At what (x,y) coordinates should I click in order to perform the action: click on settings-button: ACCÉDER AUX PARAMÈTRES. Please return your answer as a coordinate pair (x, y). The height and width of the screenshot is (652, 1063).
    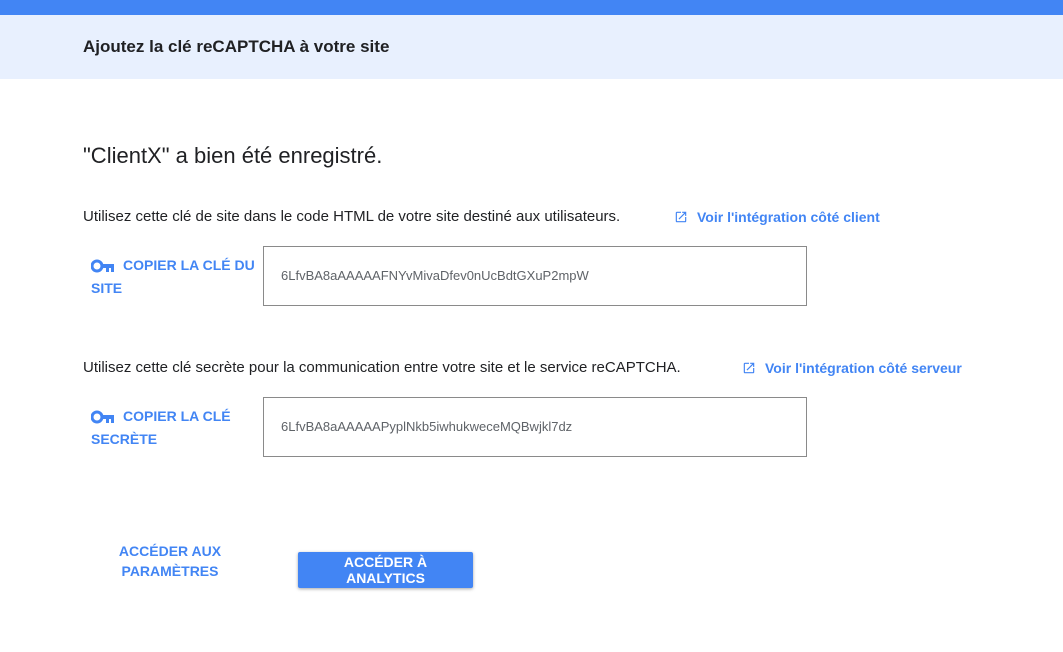
    Looking at the image, I should click on (170, 561).